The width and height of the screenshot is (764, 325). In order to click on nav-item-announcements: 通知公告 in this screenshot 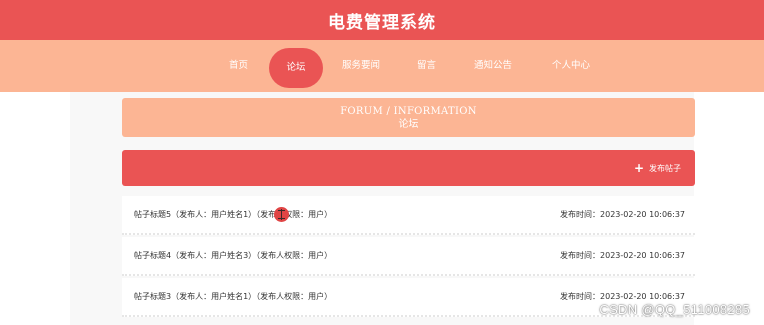, I will do `click(493, 66)`.